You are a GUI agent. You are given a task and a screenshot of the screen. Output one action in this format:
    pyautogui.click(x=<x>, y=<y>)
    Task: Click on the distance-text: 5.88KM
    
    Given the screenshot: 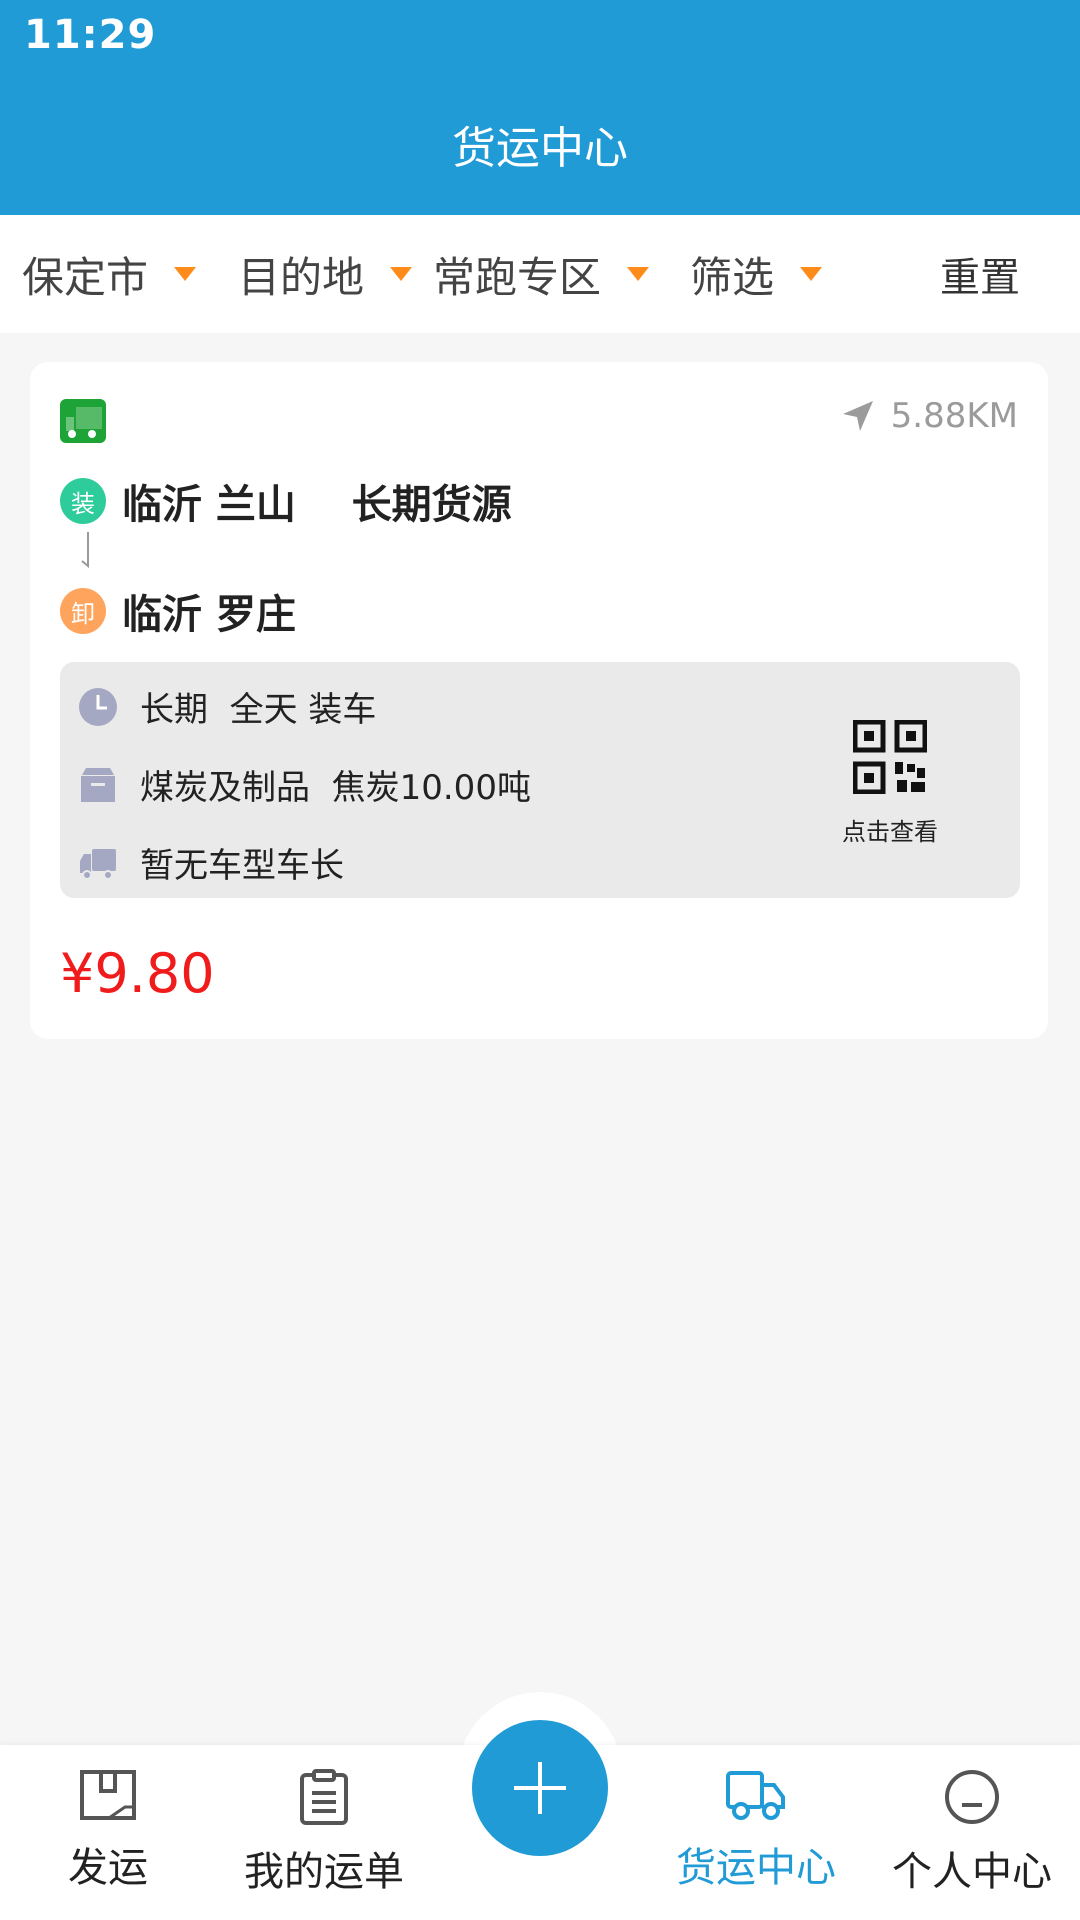 What is the action you would take?
    pyautogui.click(x=954, y=416)
    